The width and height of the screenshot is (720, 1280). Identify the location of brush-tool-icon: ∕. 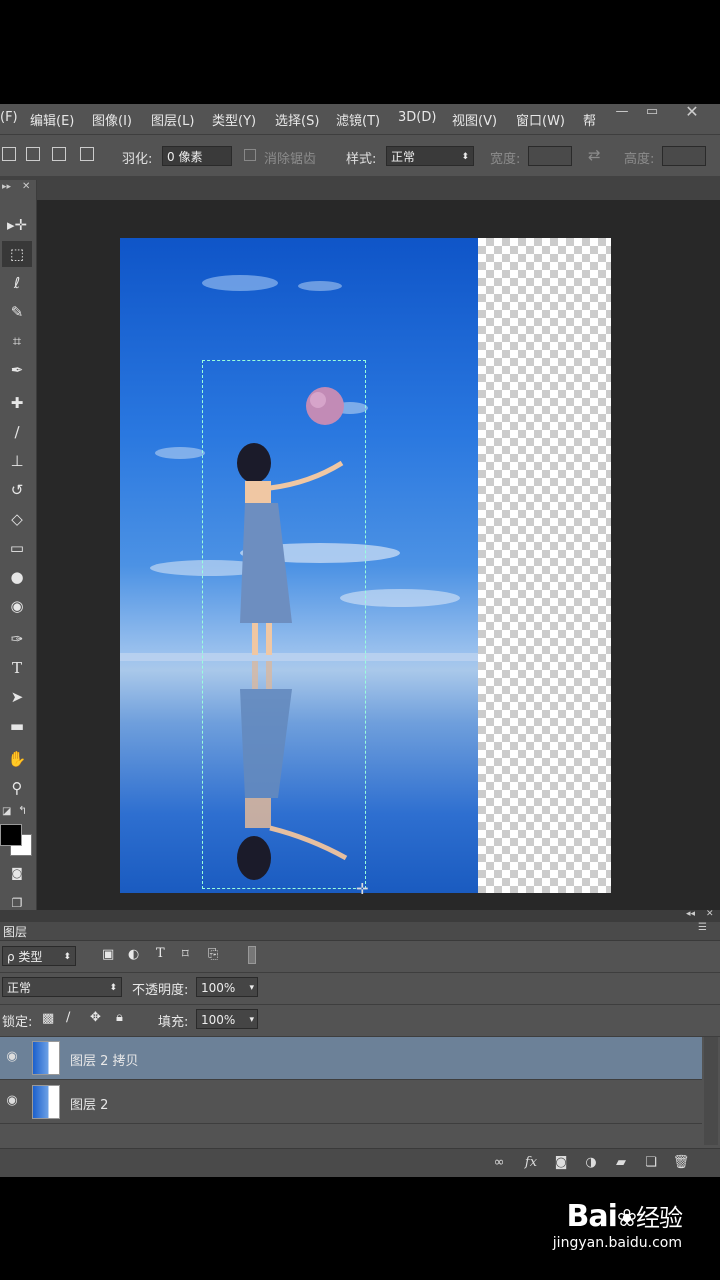
(17, 432).